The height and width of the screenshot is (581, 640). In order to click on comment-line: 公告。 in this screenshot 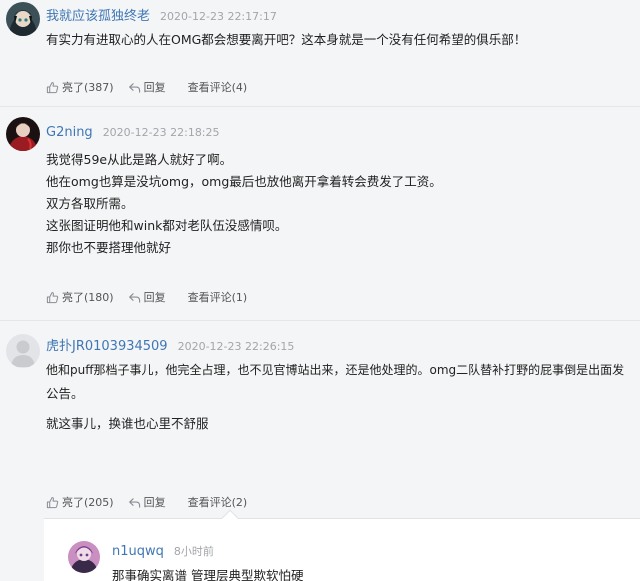, I will do `click(65, 393)`.